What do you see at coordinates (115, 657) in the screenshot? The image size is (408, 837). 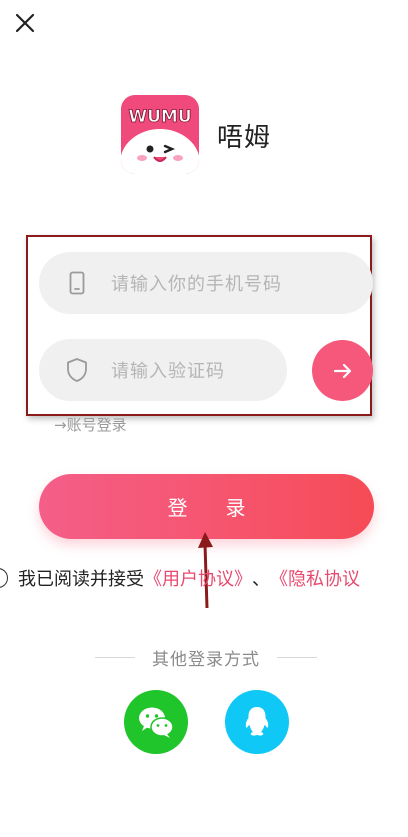 I see `divider-line-left` at bounding box center [115, 657].